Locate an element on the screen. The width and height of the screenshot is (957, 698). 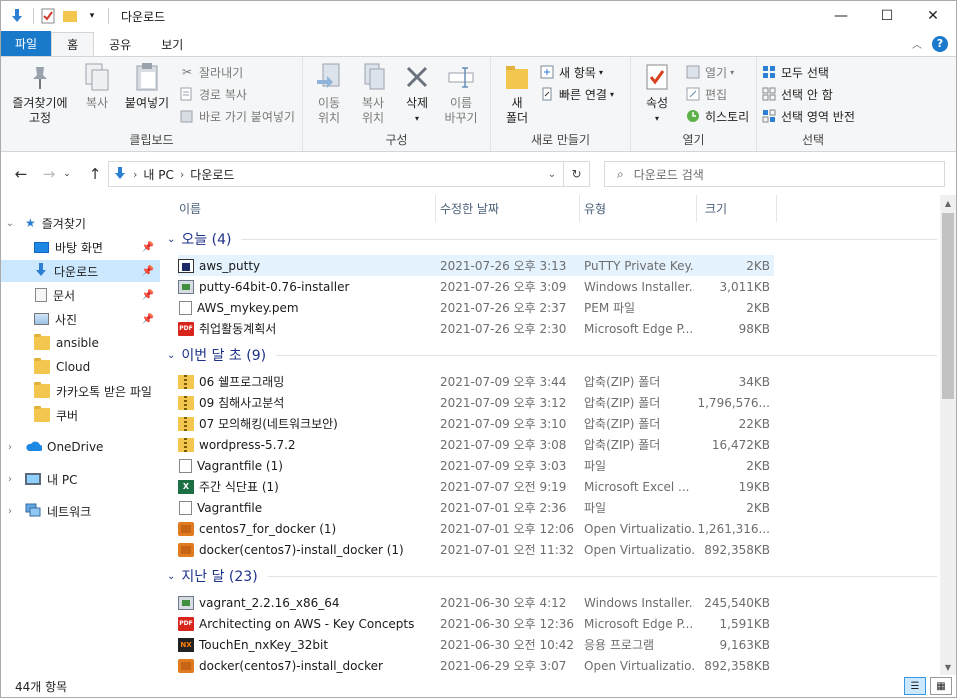
vertical-scrollbar: ▲ ▼ is located at coordinates (948, 435).